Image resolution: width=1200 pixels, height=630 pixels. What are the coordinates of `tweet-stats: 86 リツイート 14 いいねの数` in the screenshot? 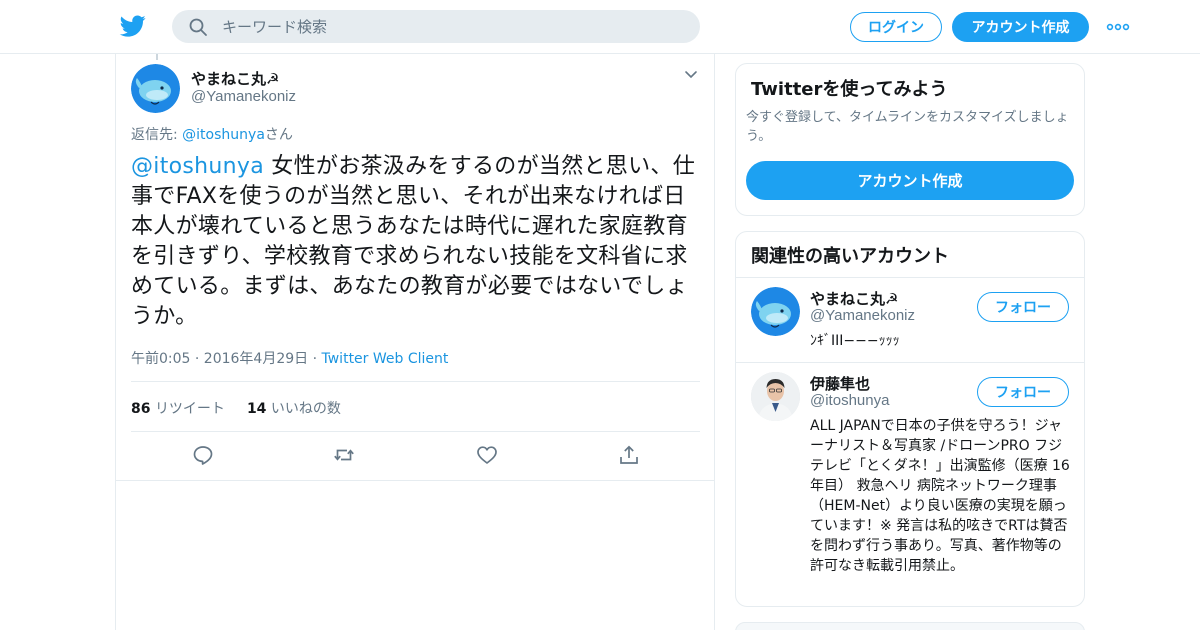 It's located at (236, 408).